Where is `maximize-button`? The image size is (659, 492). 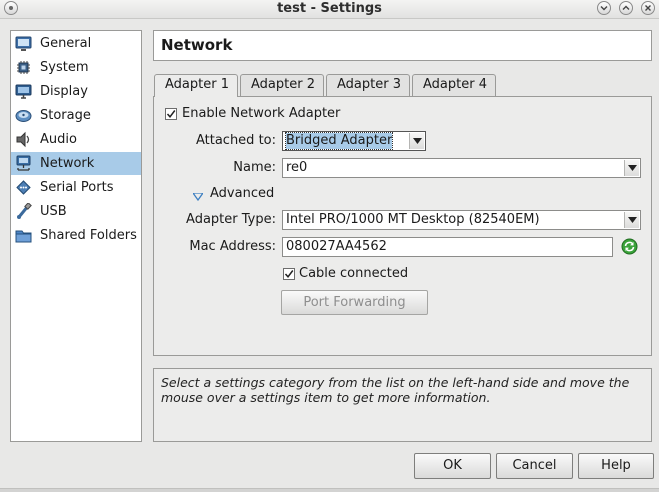
maximize-button is located at coordinates (626, 8).